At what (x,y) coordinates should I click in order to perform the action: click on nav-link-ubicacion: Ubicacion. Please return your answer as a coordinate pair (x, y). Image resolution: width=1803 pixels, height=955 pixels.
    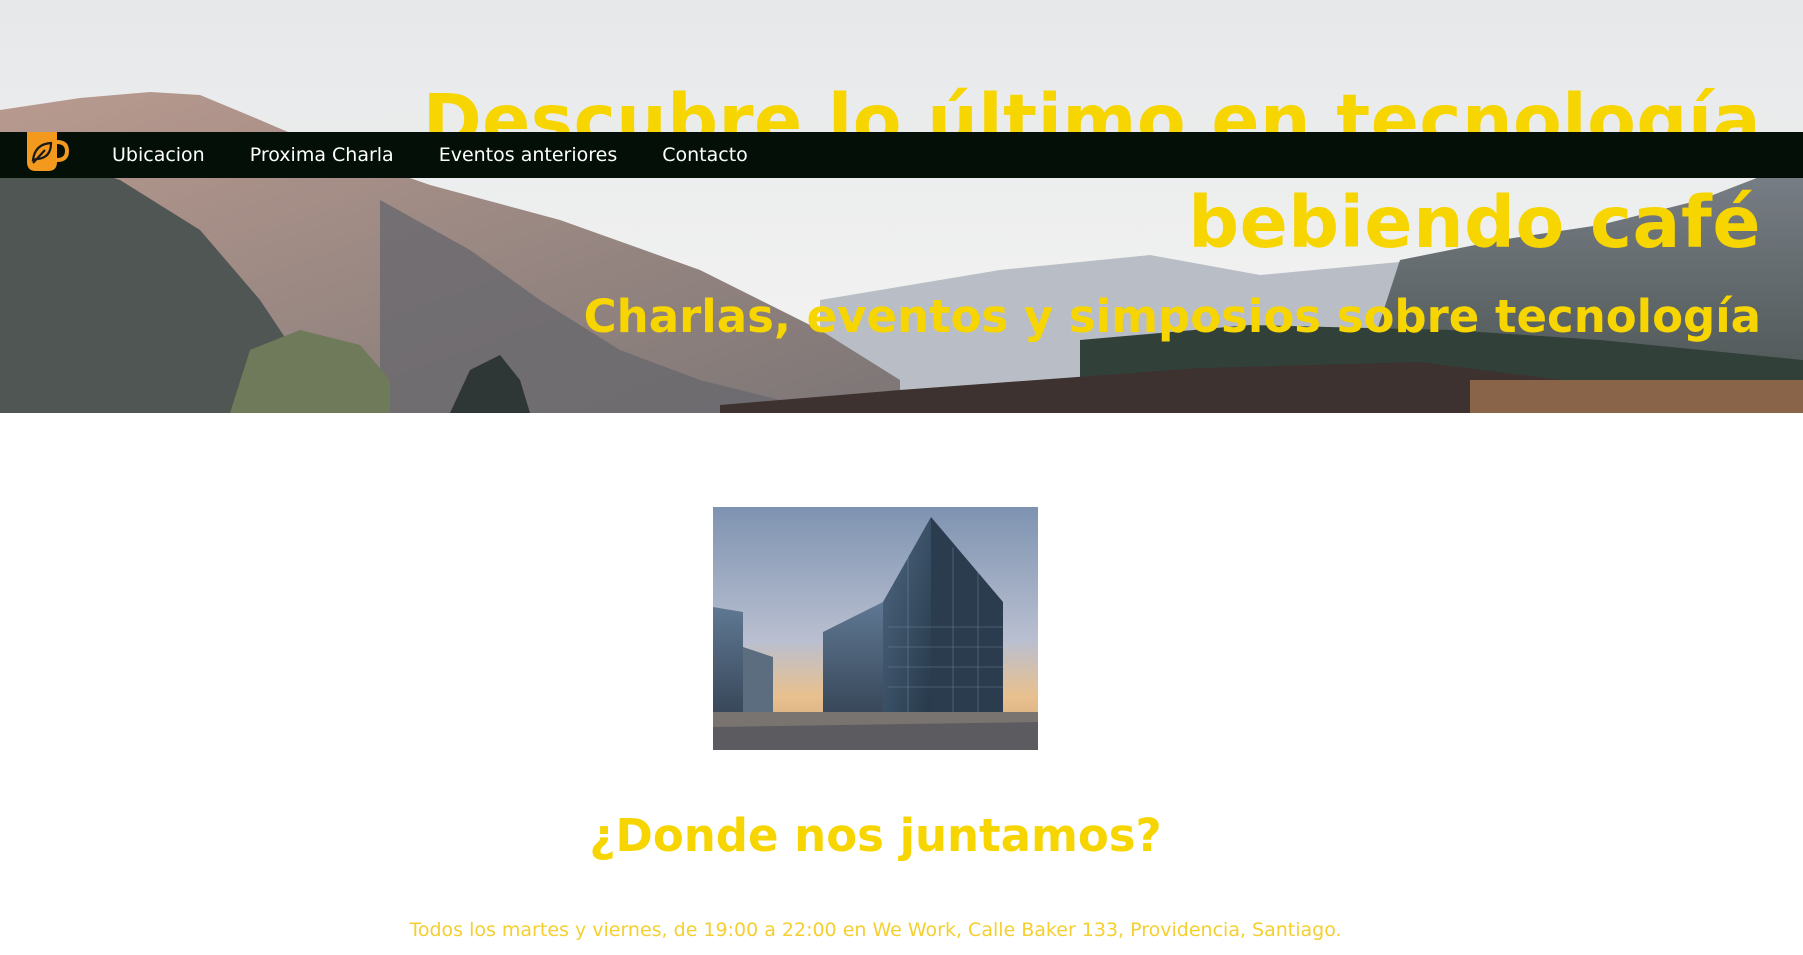
    Looking at the image, I should click on (158, 155).